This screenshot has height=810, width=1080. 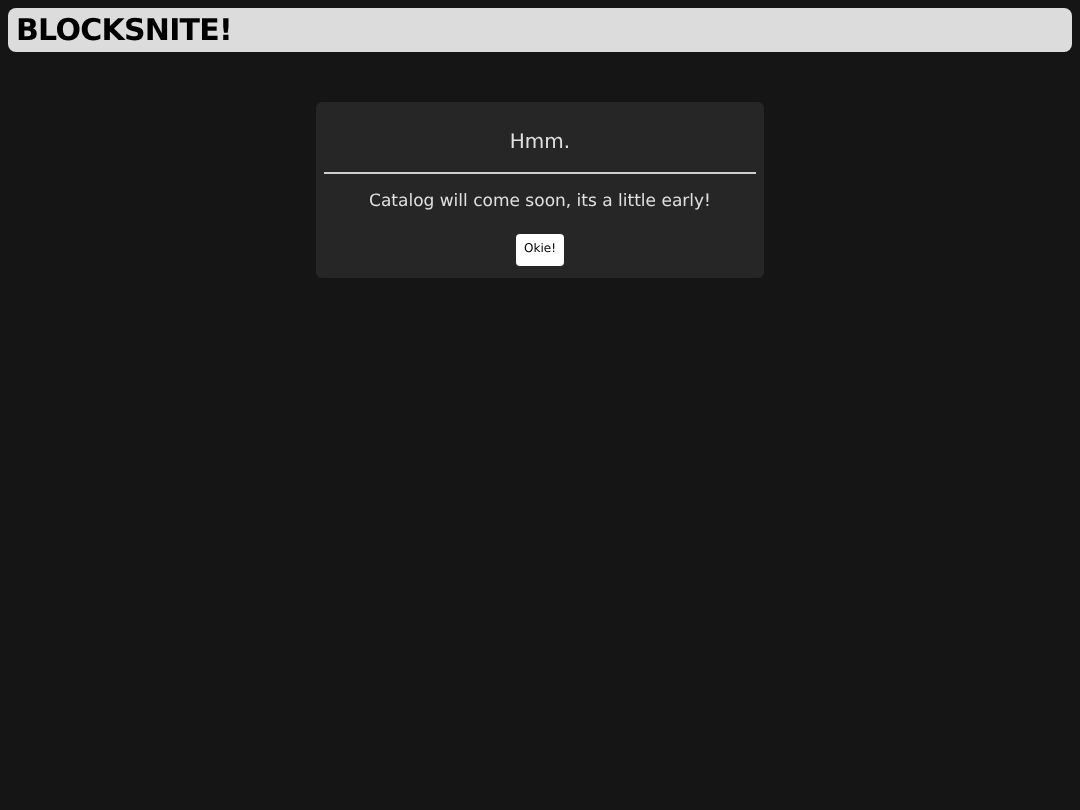 What do you see at coordinates (124, 30) in the screenshot?
I see `site-title: BLOCKSNITE!` at bounding box center [124, 30].